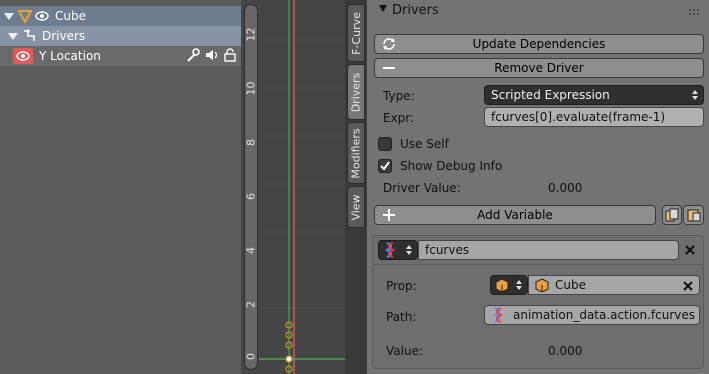  Describe the element at coordinates (398, 250) in the screenshot. I see `variable-type-dropdown` at that location.